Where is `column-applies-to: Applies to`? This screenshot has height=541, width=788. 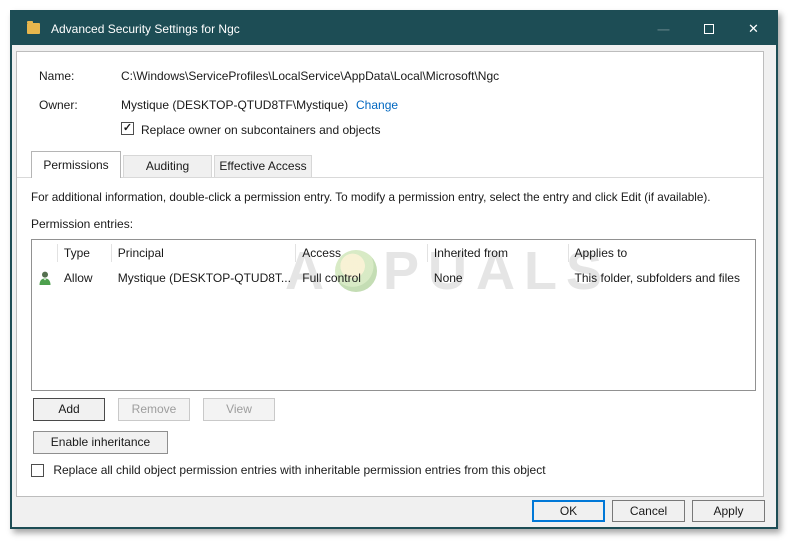 column-applies-to: Applies to is located at coordinates (662, 253).